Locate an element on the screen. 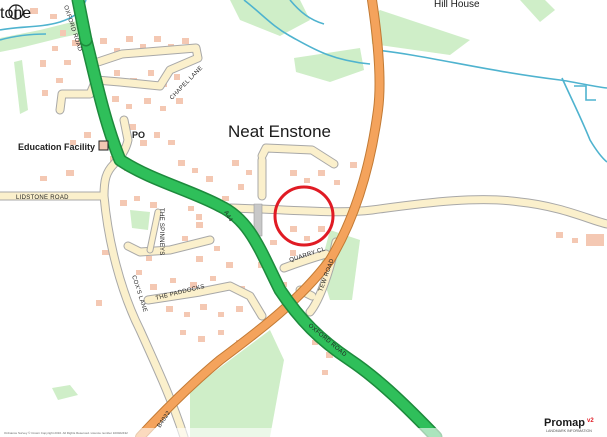  poi-label-post-office: PO is located at coordinates (138, 135).